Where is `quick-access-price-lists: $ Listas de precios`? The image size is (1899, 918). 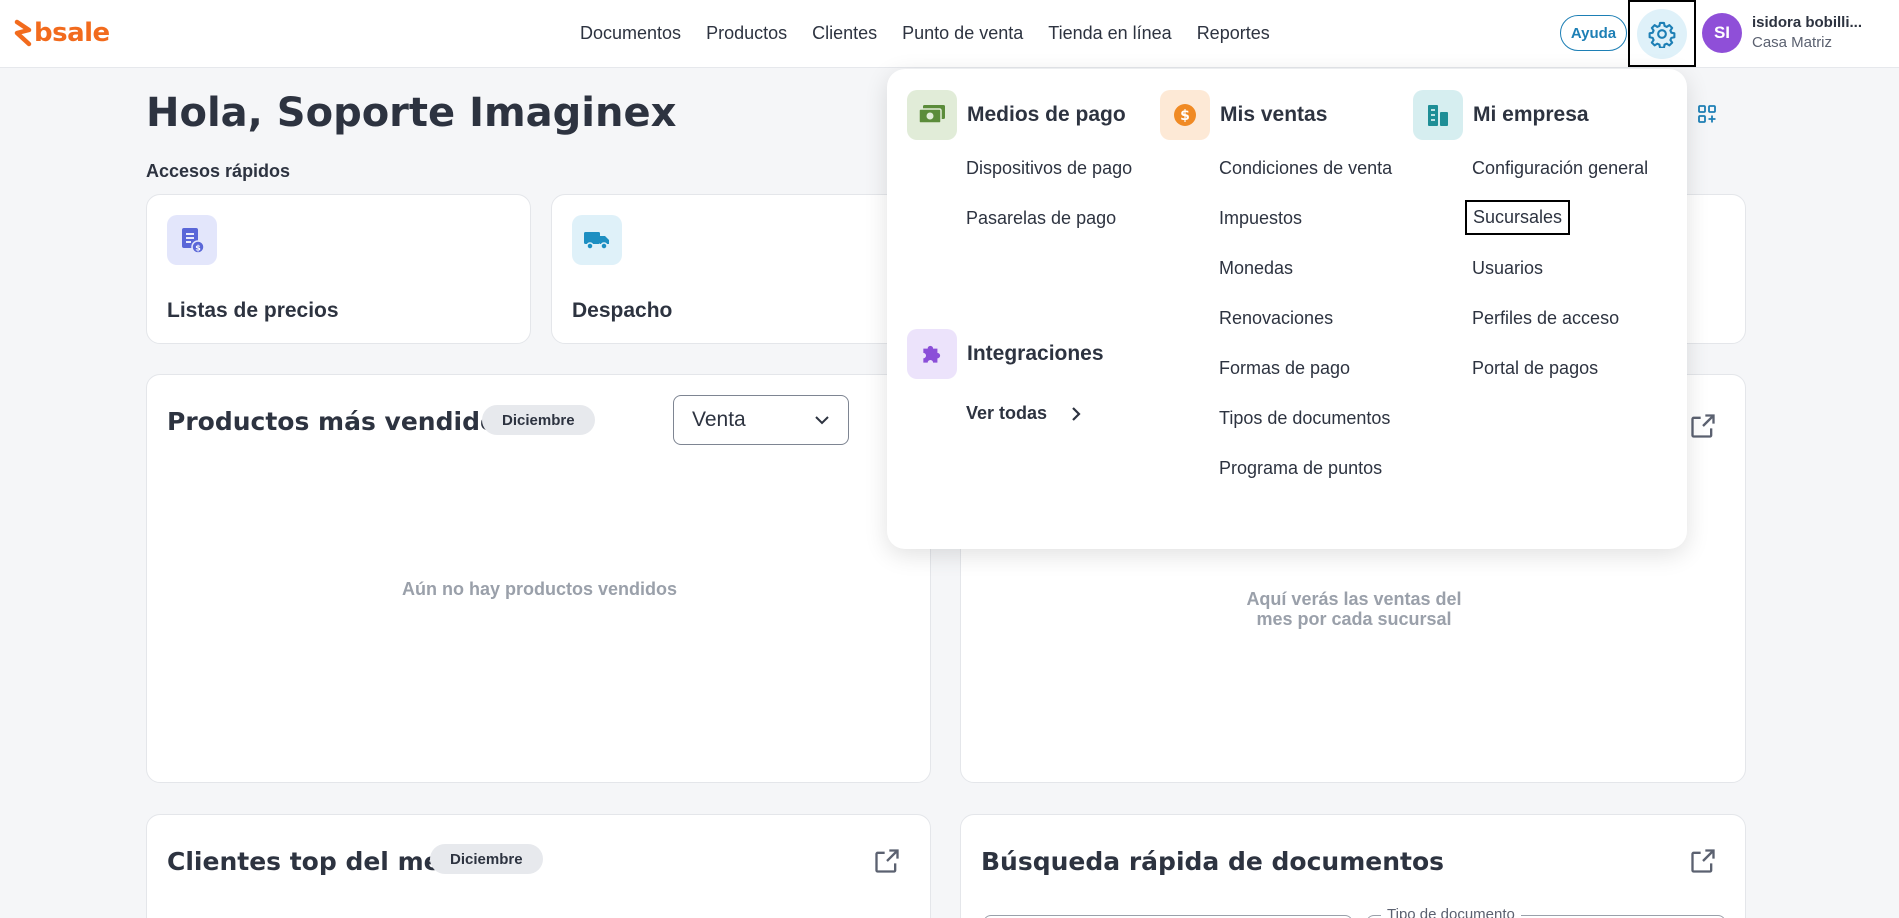
quick-access-price-lists: $ Listas de precios is located at coordinates (338, 269).